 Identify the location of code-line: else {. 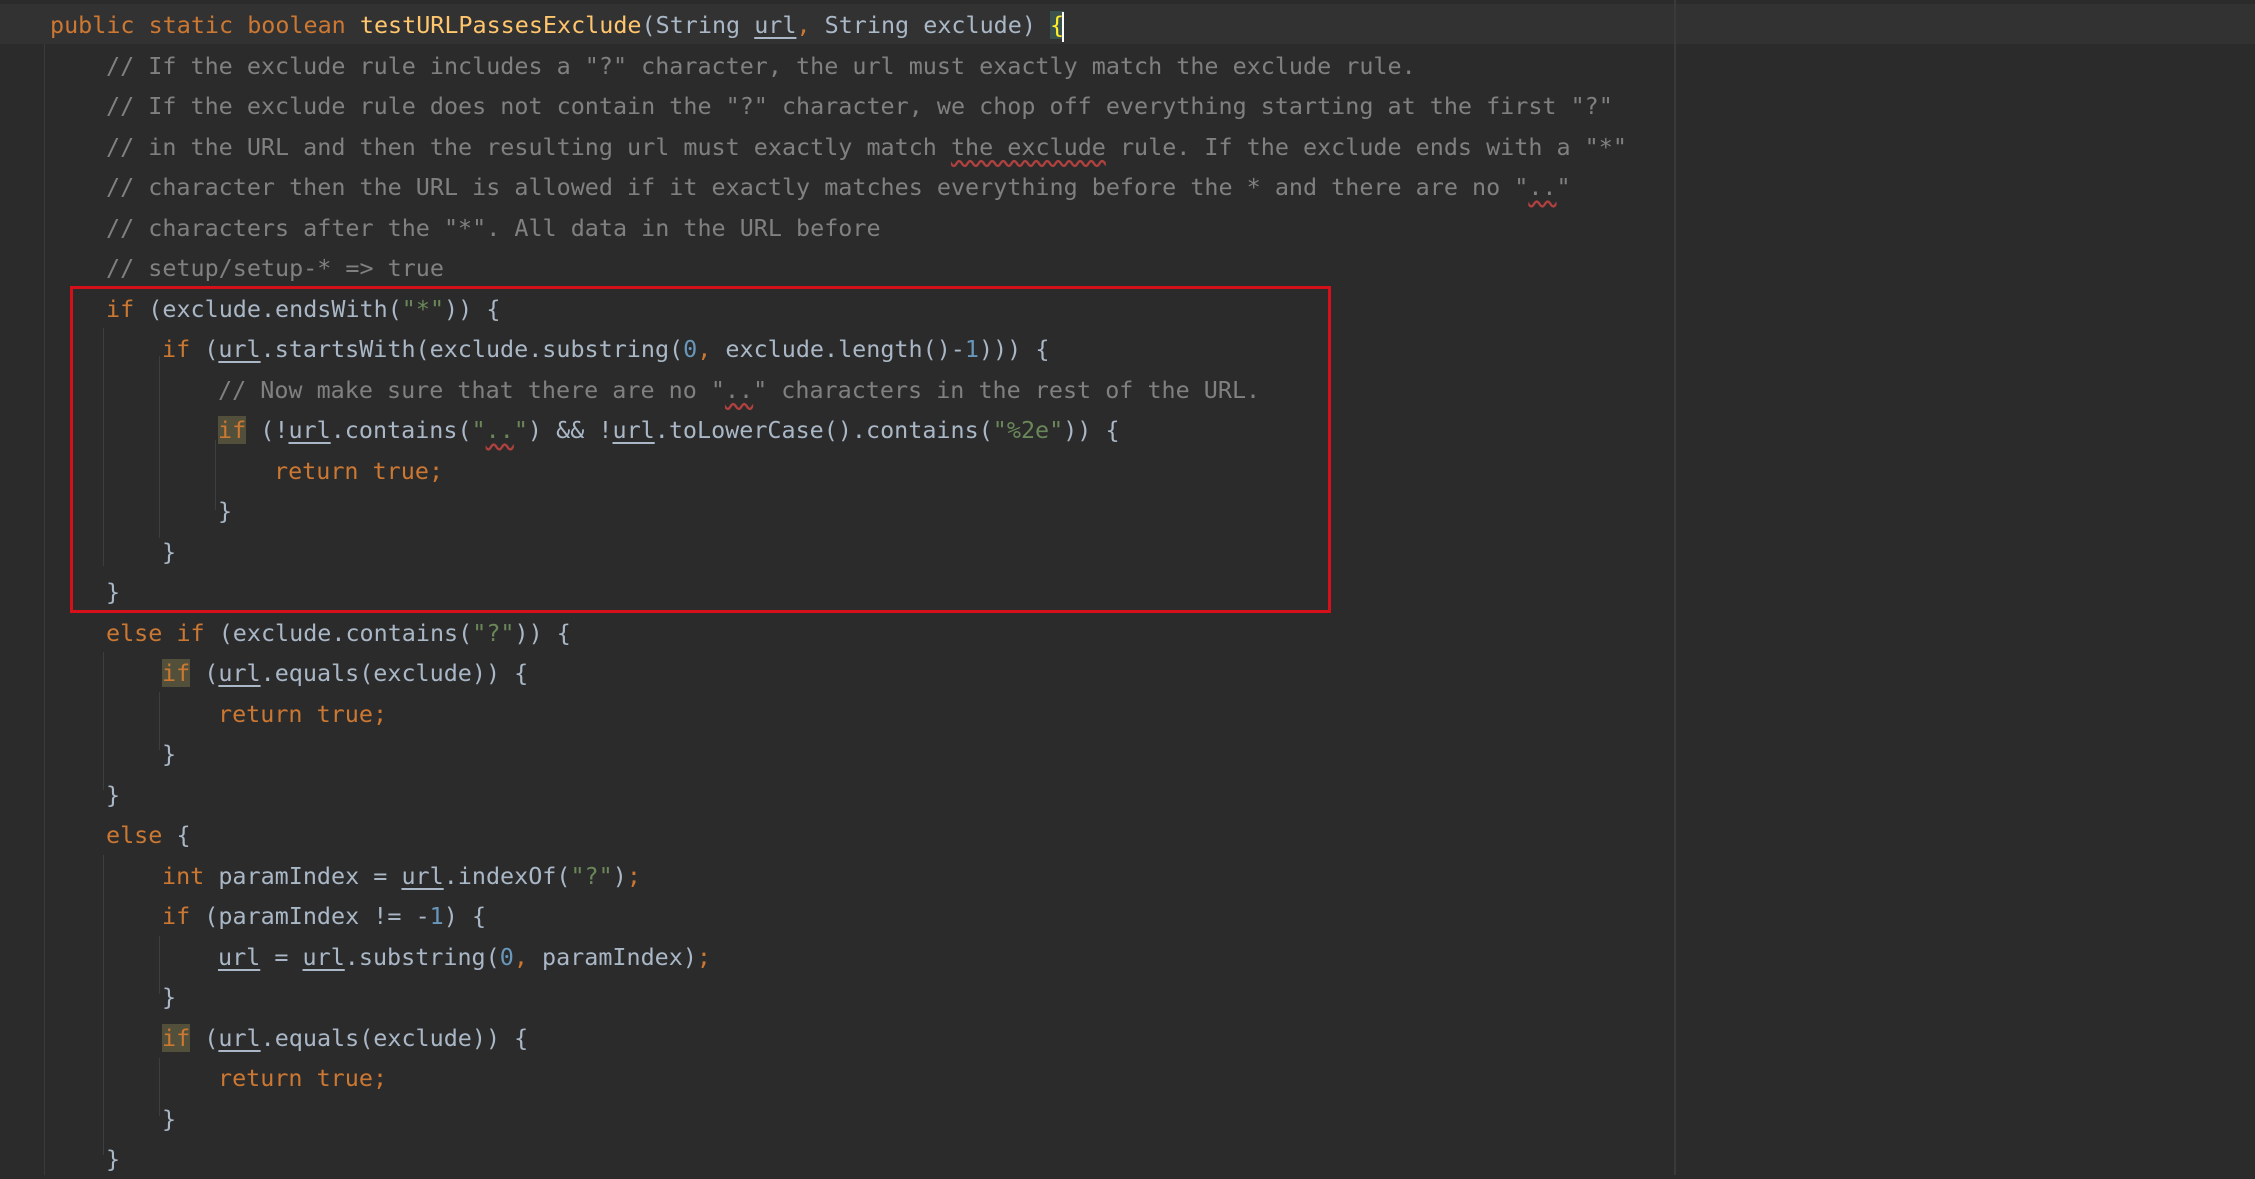
(148, 835).